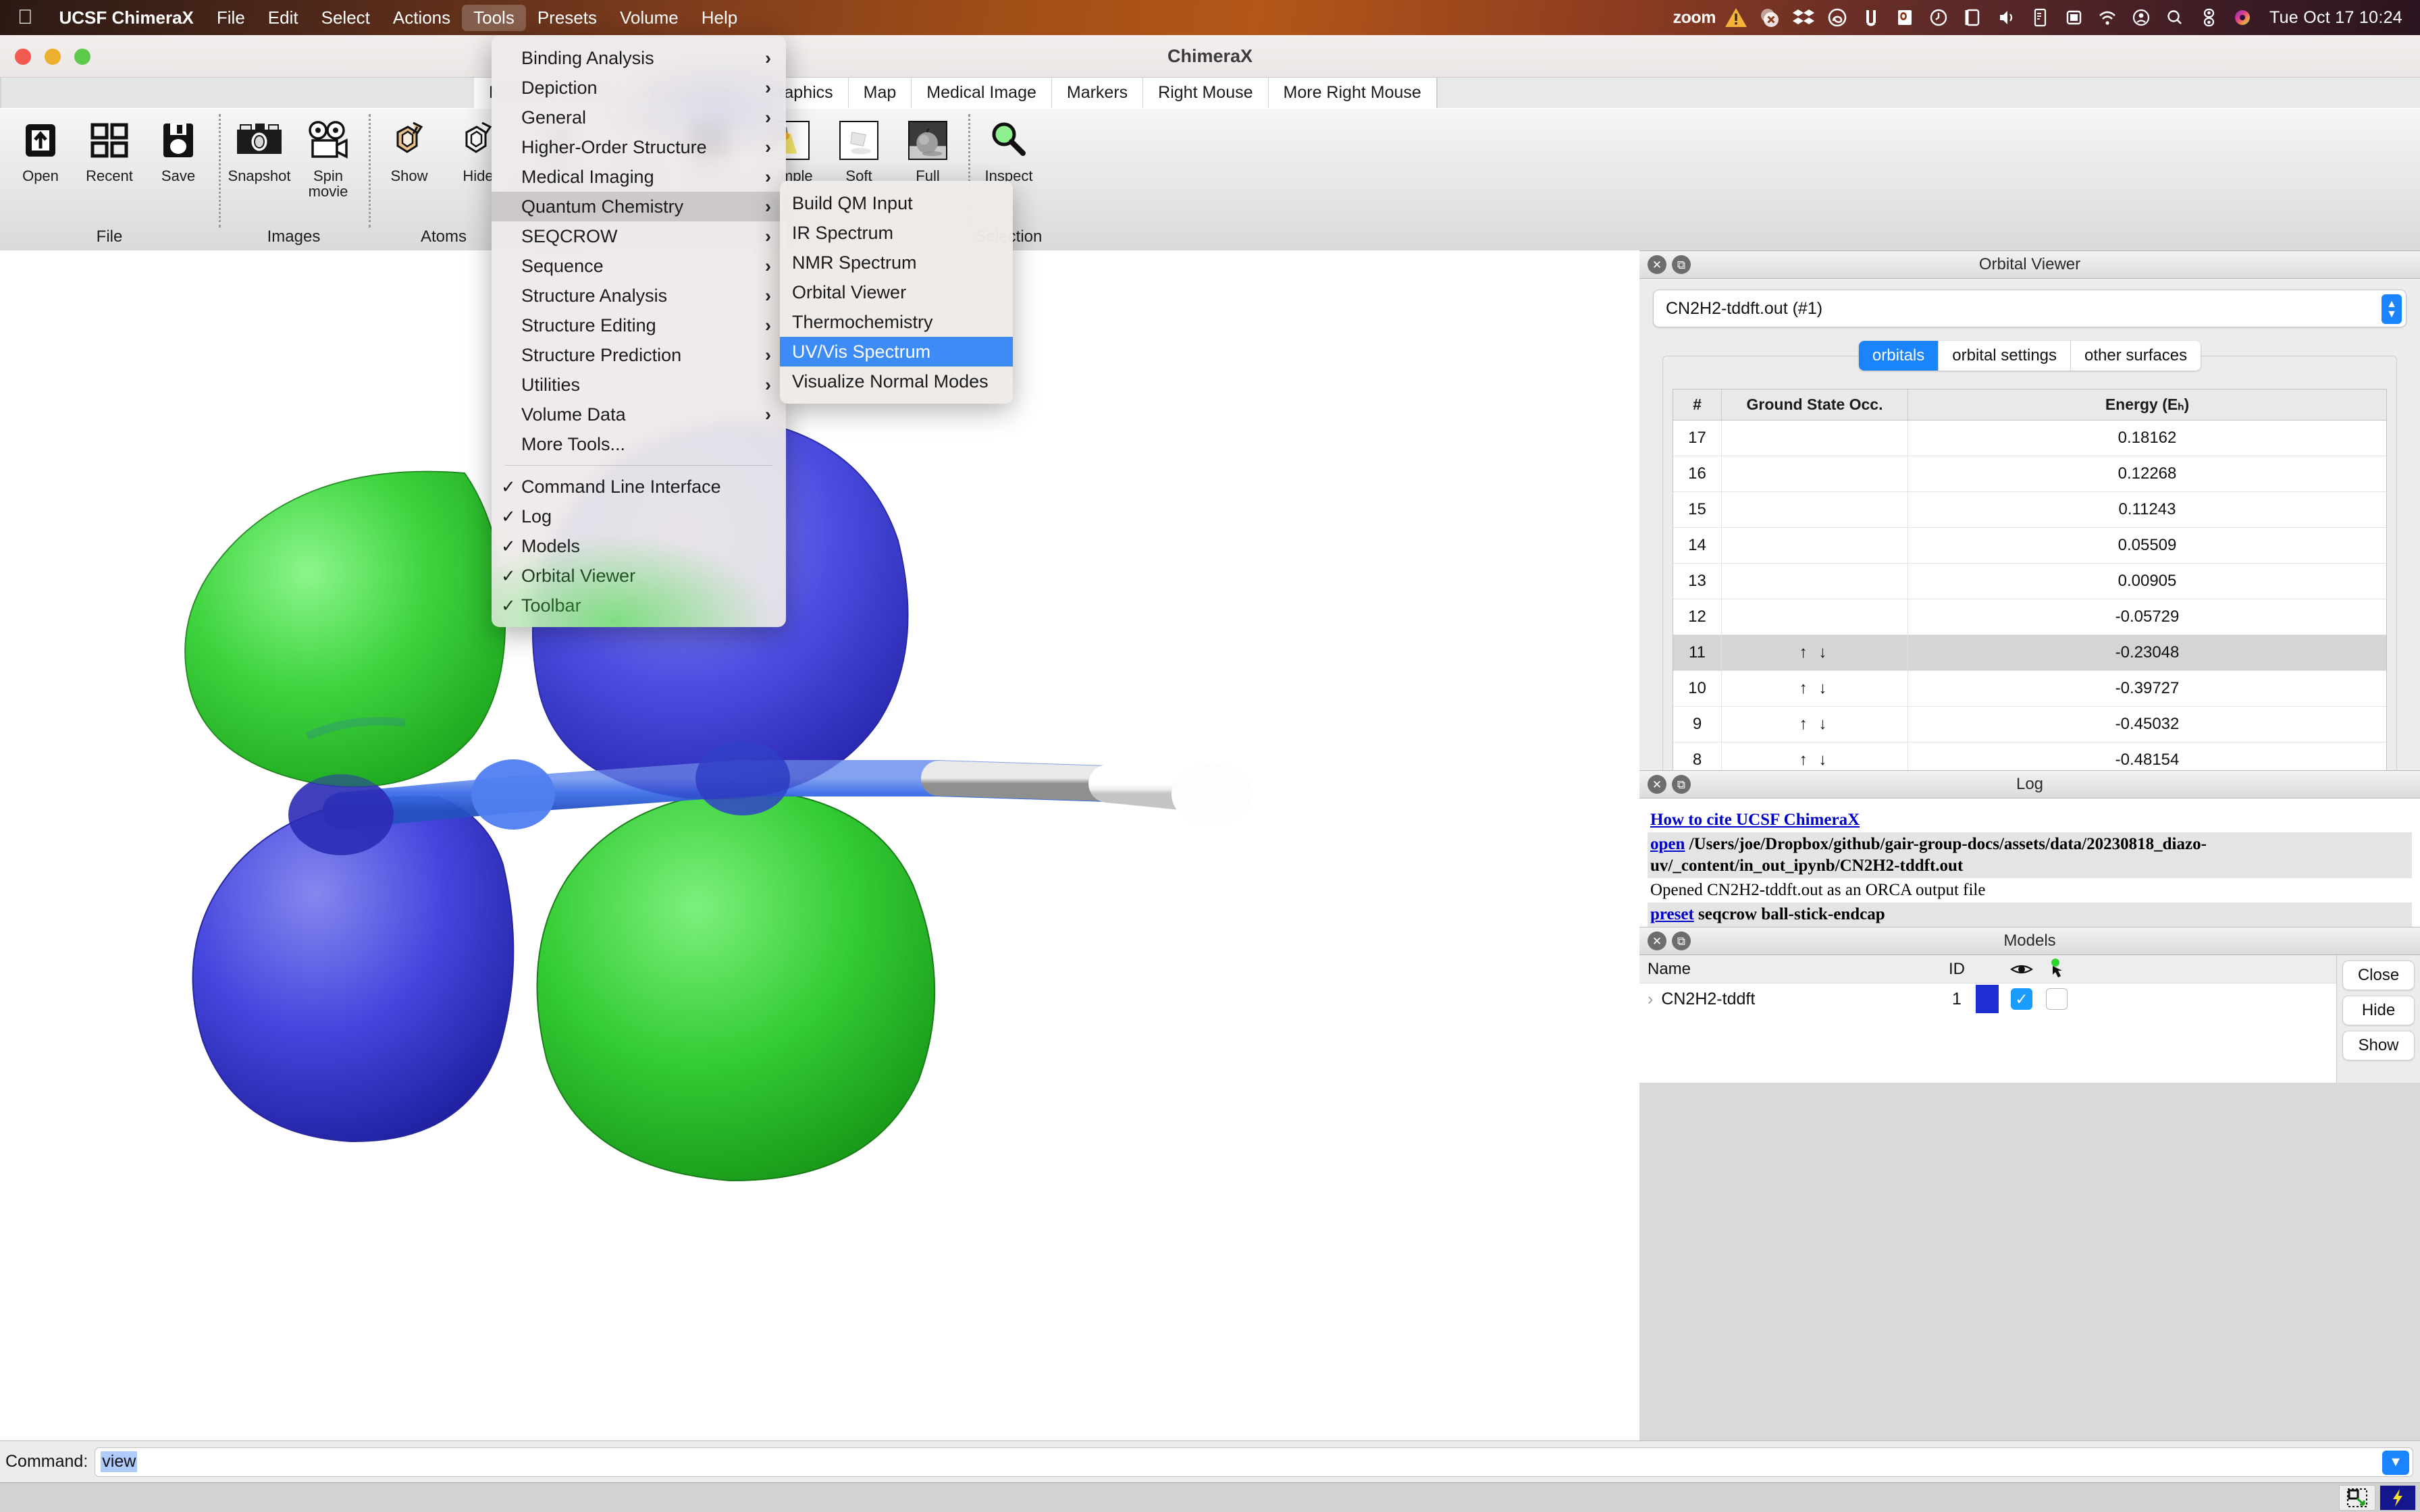 The width and height of the screenshot is (2420, 1512). I want to click on stepper-icon: ▲ ▼, so click(2392, 309).